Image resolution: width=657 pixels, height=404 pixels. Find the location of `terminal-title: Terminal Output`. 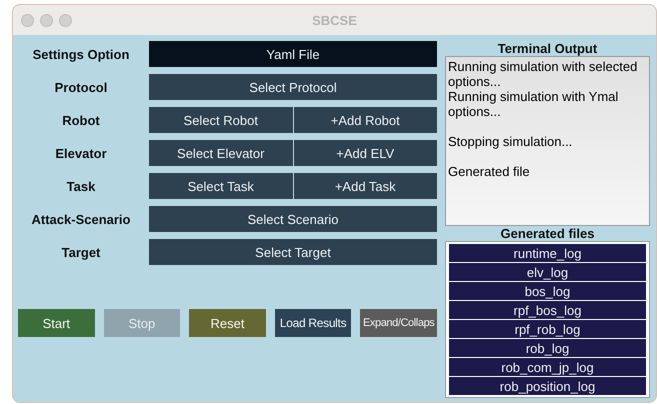

terminal-title: Terminal Output is located at coordinates (548, 48).